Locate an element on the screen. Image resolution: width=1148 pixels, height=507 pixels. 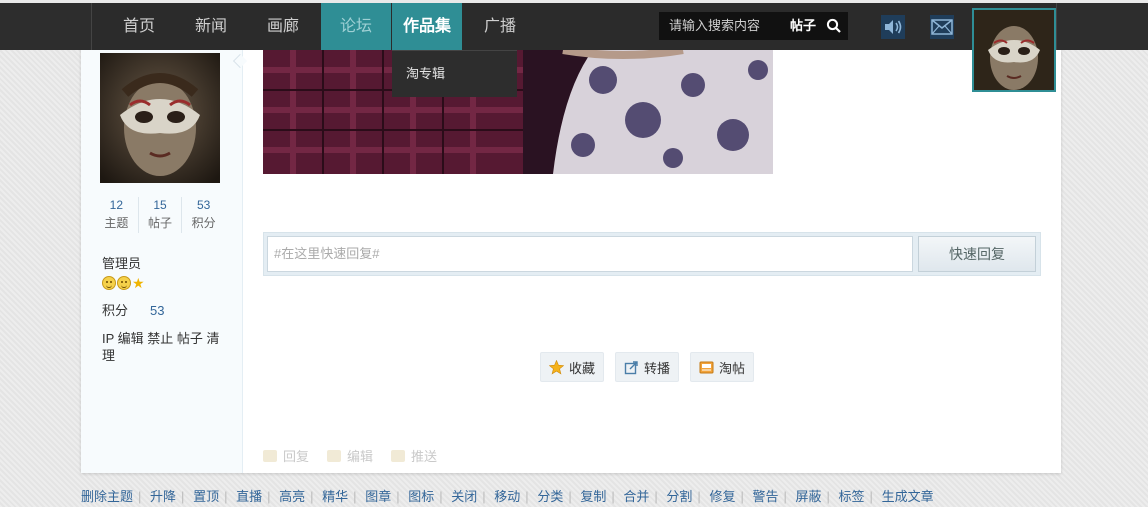
stat-posts: 15 帖子 is located at coordinates (159, 215).